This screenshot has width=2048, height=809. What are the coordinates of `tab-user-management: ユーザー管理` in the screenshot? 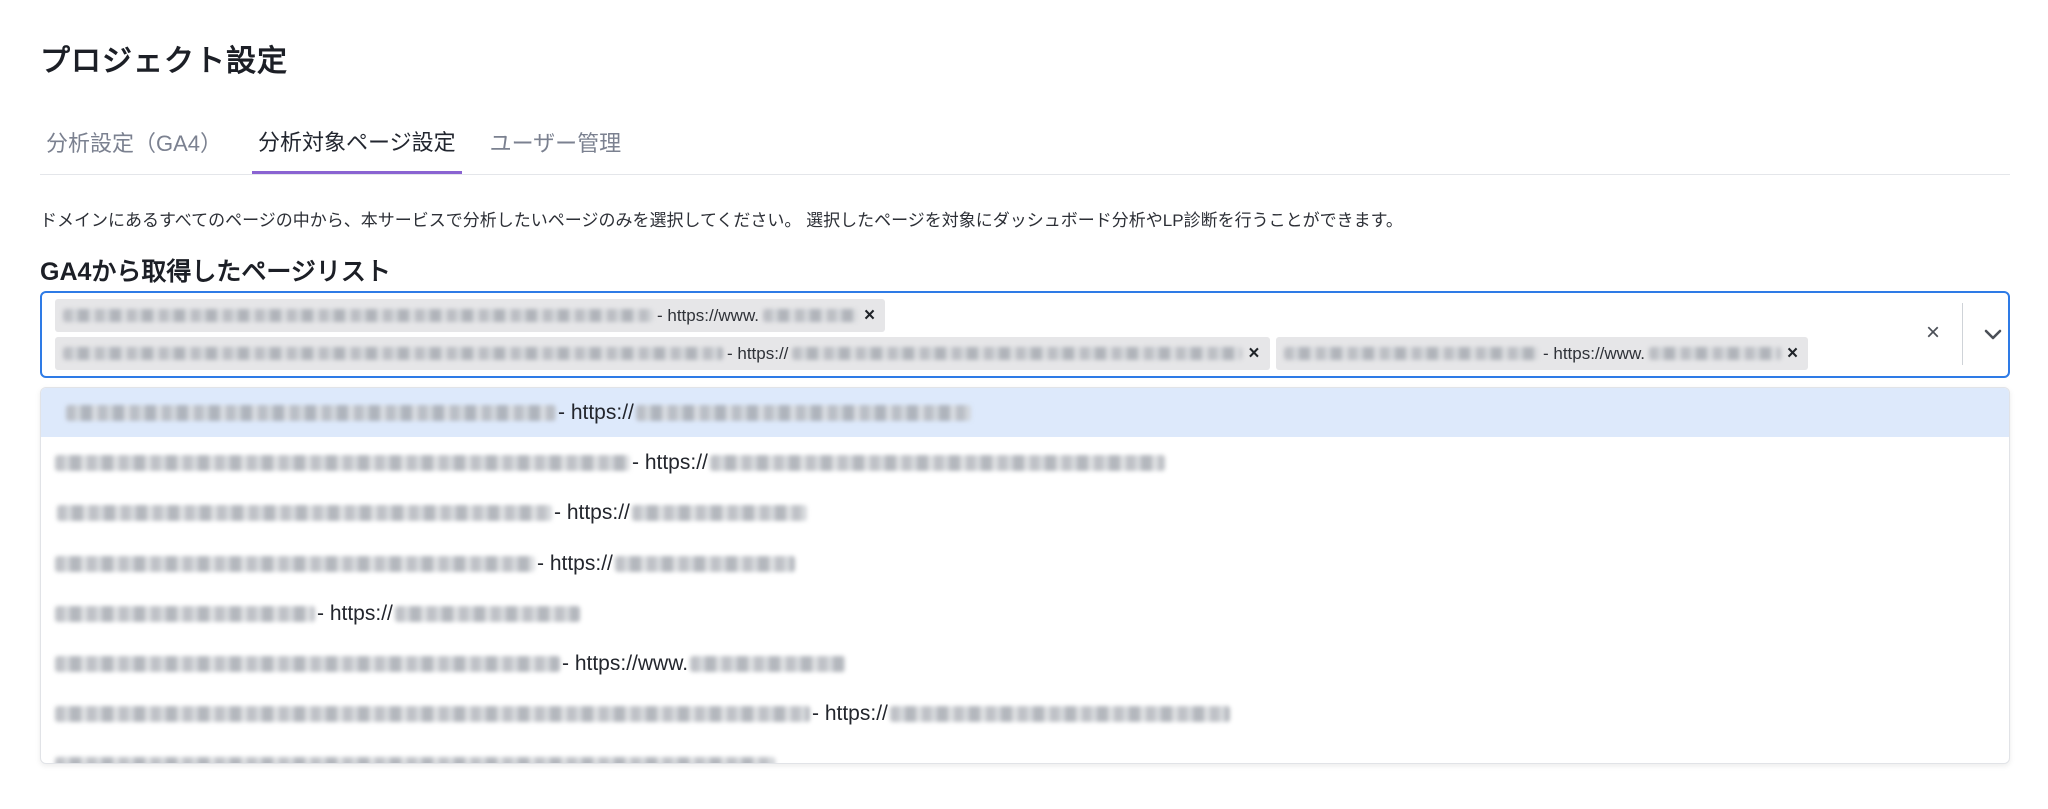 It's located at (556, 142).